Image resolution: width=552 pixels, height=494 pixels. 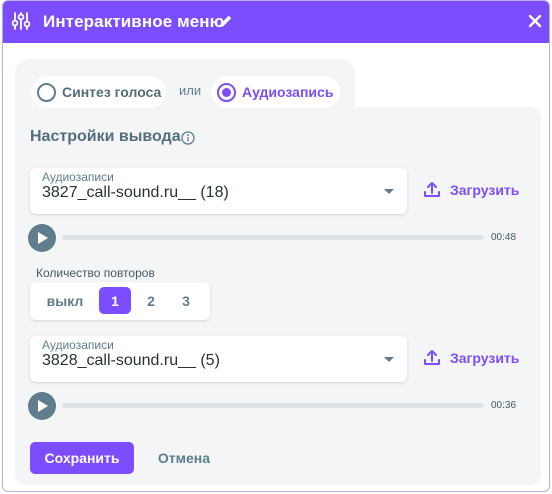 What do you see at coordinates (21, 21) in the screenshot?
I see `sliders-icon` at bounding box center [21, 21].